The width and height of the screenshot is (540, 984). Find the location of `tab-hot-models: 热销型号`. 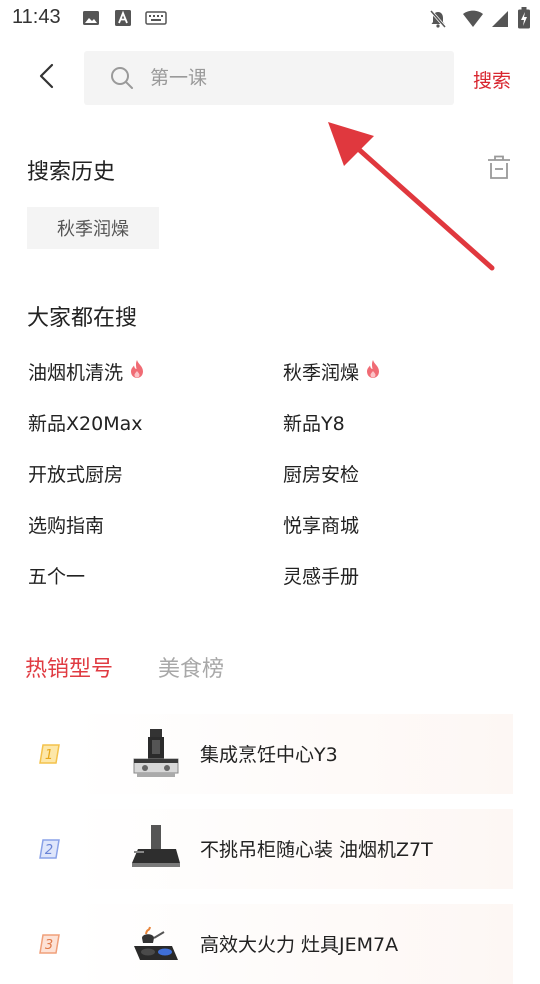

tab-hot-models: 热销型号 is located at coordinates (69, 667).